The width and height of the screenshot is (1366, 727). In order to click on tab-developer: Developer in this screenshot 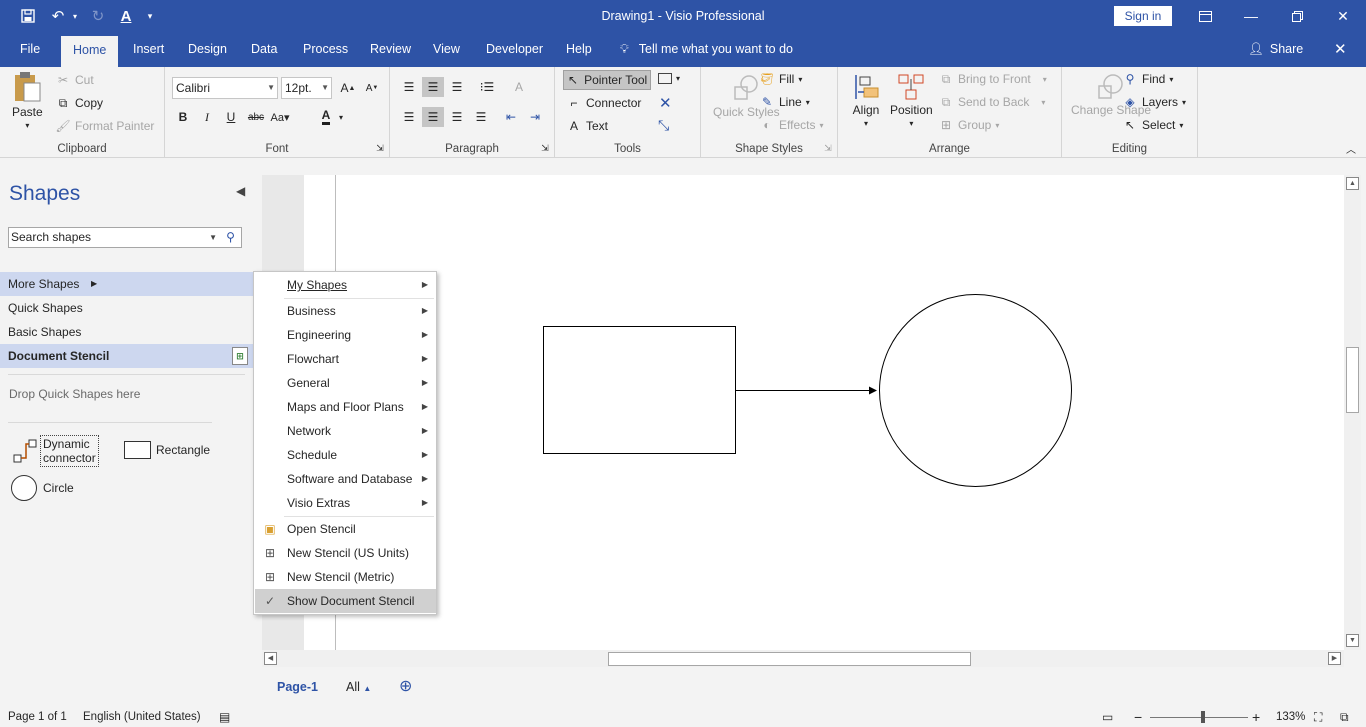, I will do `click(514, 49)`.